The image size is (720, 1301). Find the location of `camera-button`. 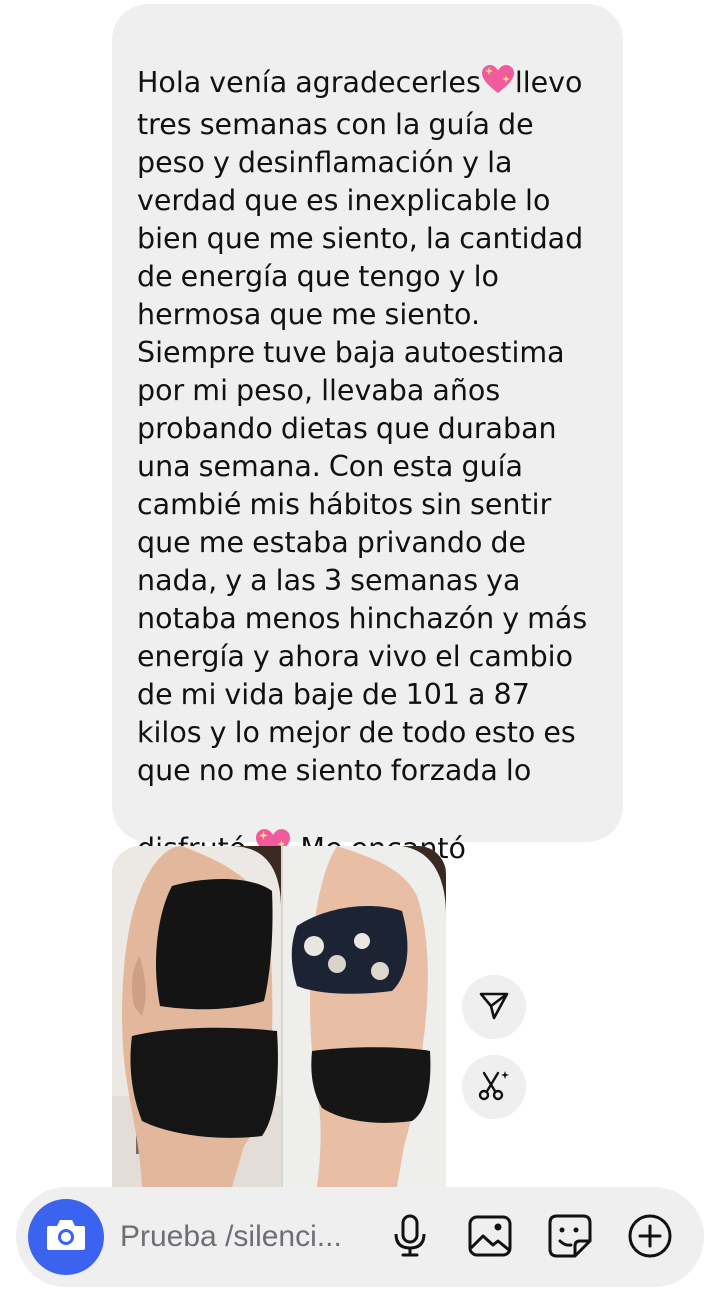

camera-button is located at coordinates (66, 1237).